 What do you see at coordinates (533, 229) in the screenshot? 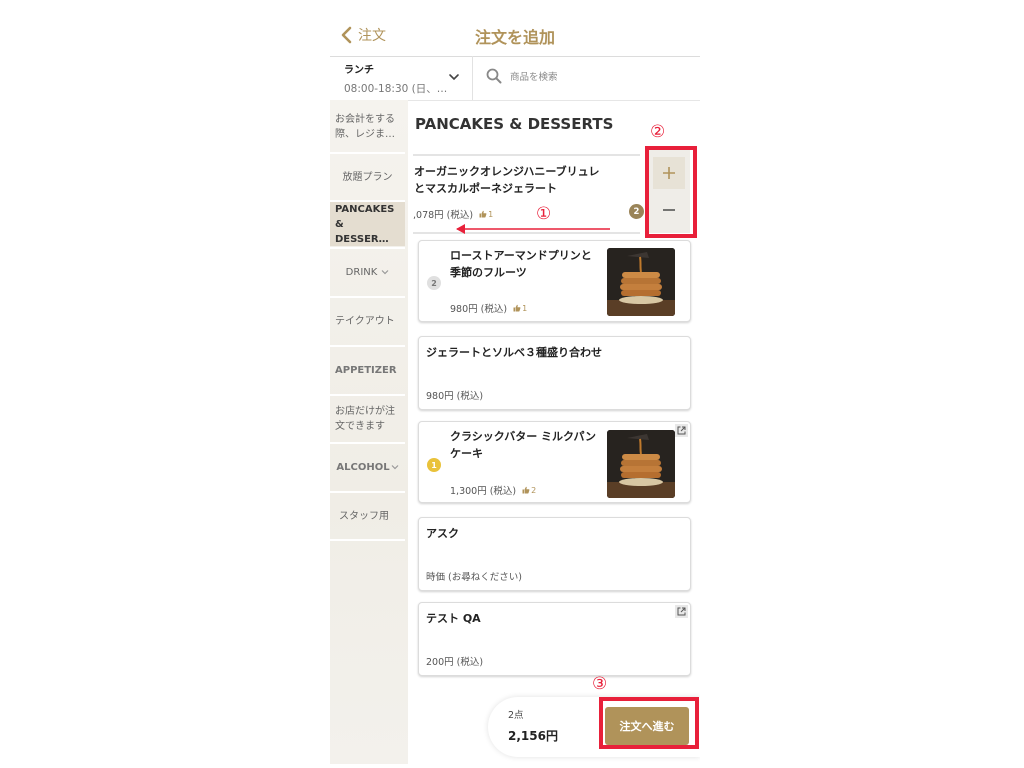
I see `swipe-arrow-icon` at bounding box center [533, 229].